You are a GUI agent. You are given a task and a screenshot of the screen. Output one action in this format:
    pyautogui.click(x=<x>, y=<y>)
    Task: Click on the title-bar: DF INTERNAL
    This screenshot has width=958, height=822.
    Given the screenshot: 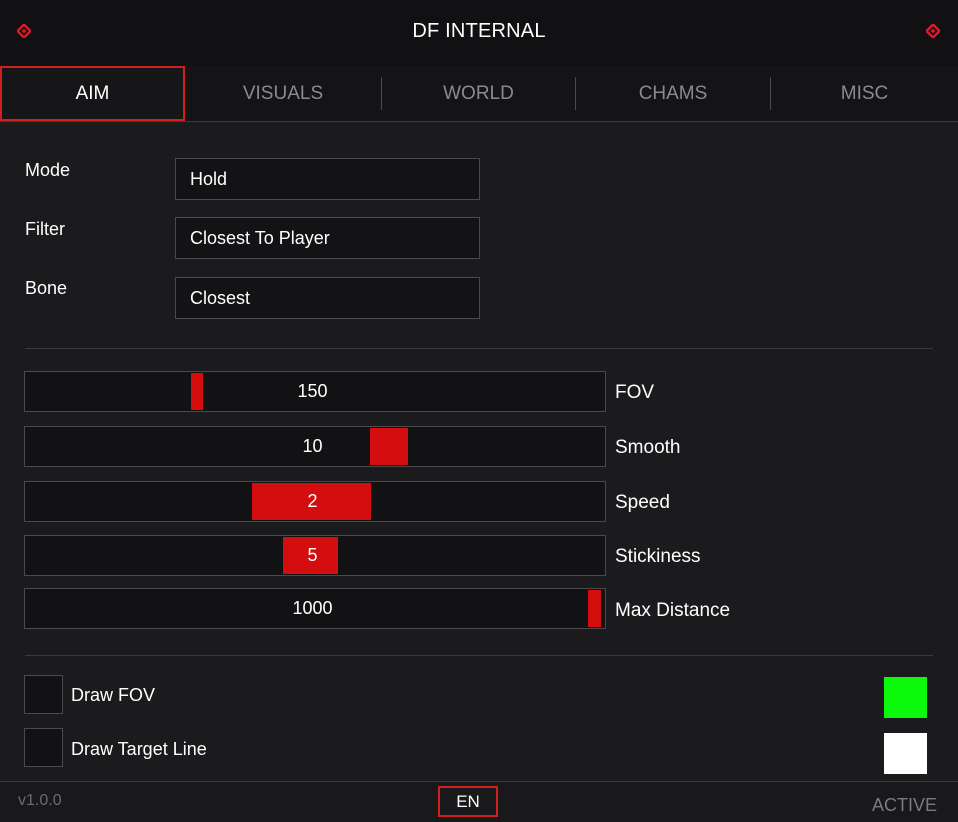 What is the action you would take?
    pyautogui.click(x=479, y=33)
    